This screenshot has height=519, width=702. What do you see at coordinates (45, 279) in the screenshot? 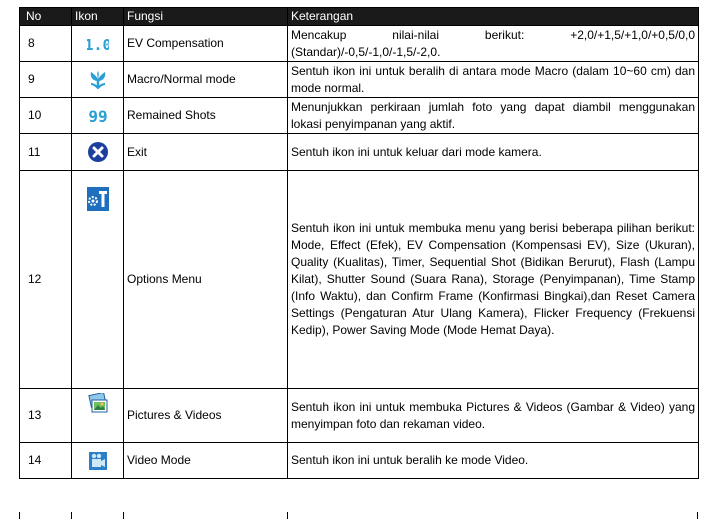
I see `row-number: 12` at bounding box center [45, 279].